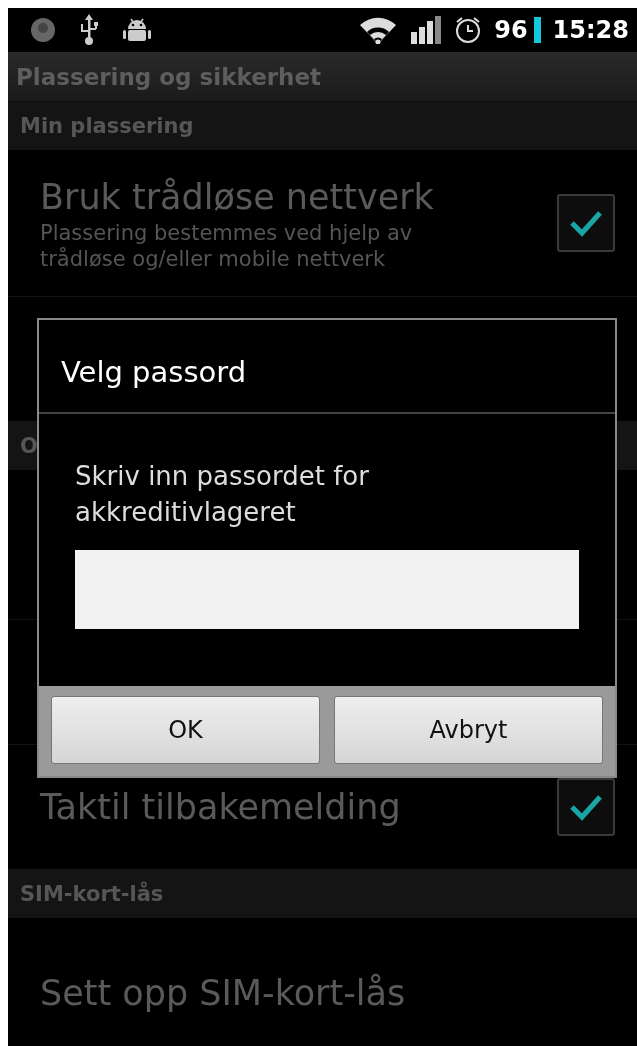 This screenshot has height=1046, width=637. Describe the element at coordinates (185, 730) in the screenshot. I see `ok-button: OK` at that location.